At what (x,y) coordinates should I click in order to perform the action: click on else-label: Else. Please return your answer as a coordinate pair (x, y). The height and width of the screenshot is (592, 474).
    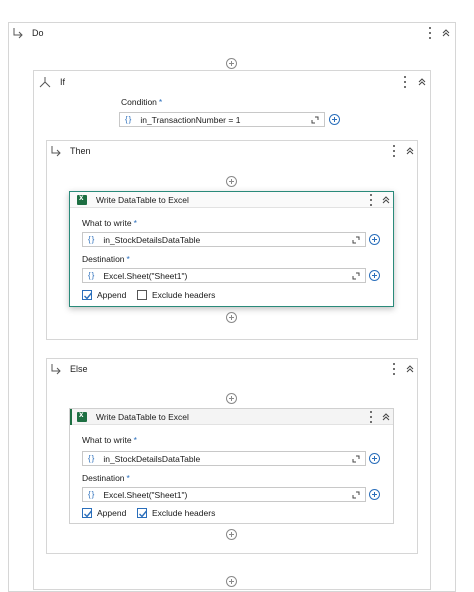
    Looking at the image, I should click on (79, 369).